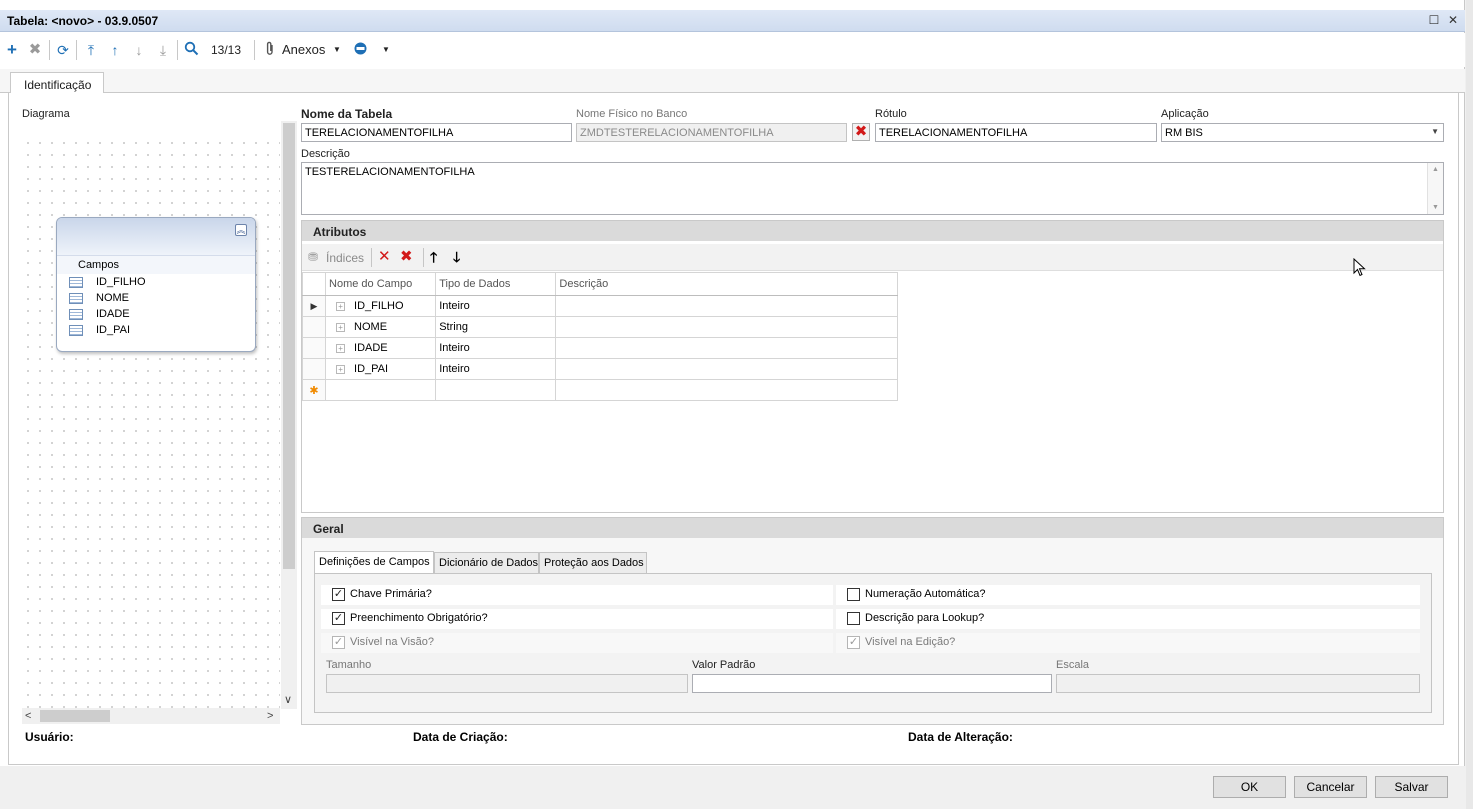 The width and height of the screenshot is (1473, 809). I want to click on move-down-icon: 🡓, so click(456, 257).